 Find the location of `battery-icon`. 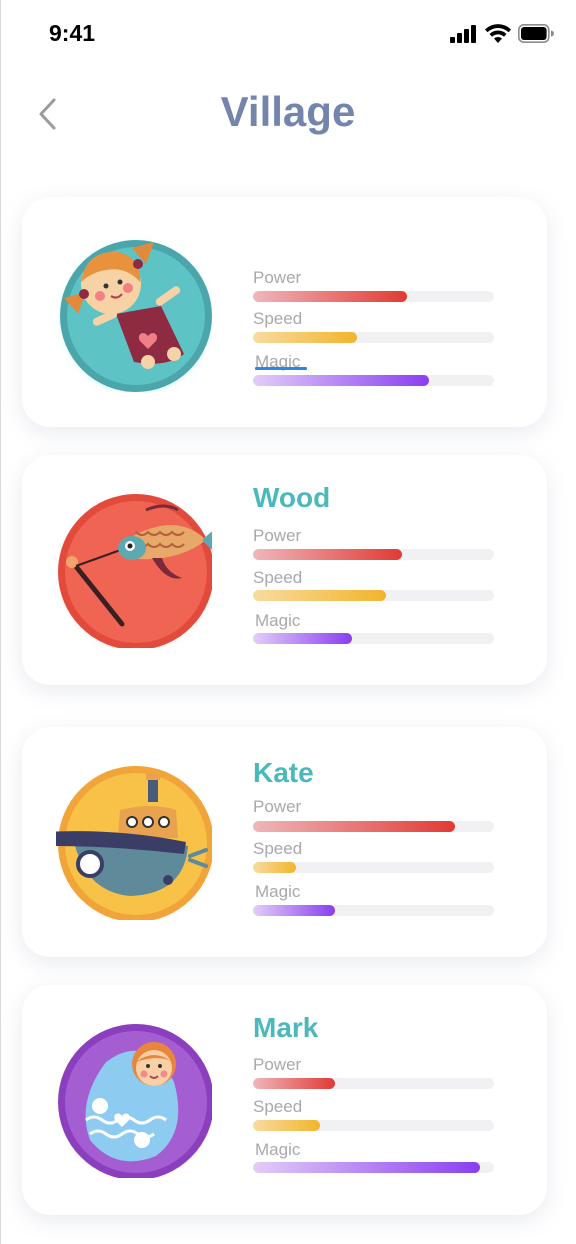

battery-icon is located at coordinates (536, 33).